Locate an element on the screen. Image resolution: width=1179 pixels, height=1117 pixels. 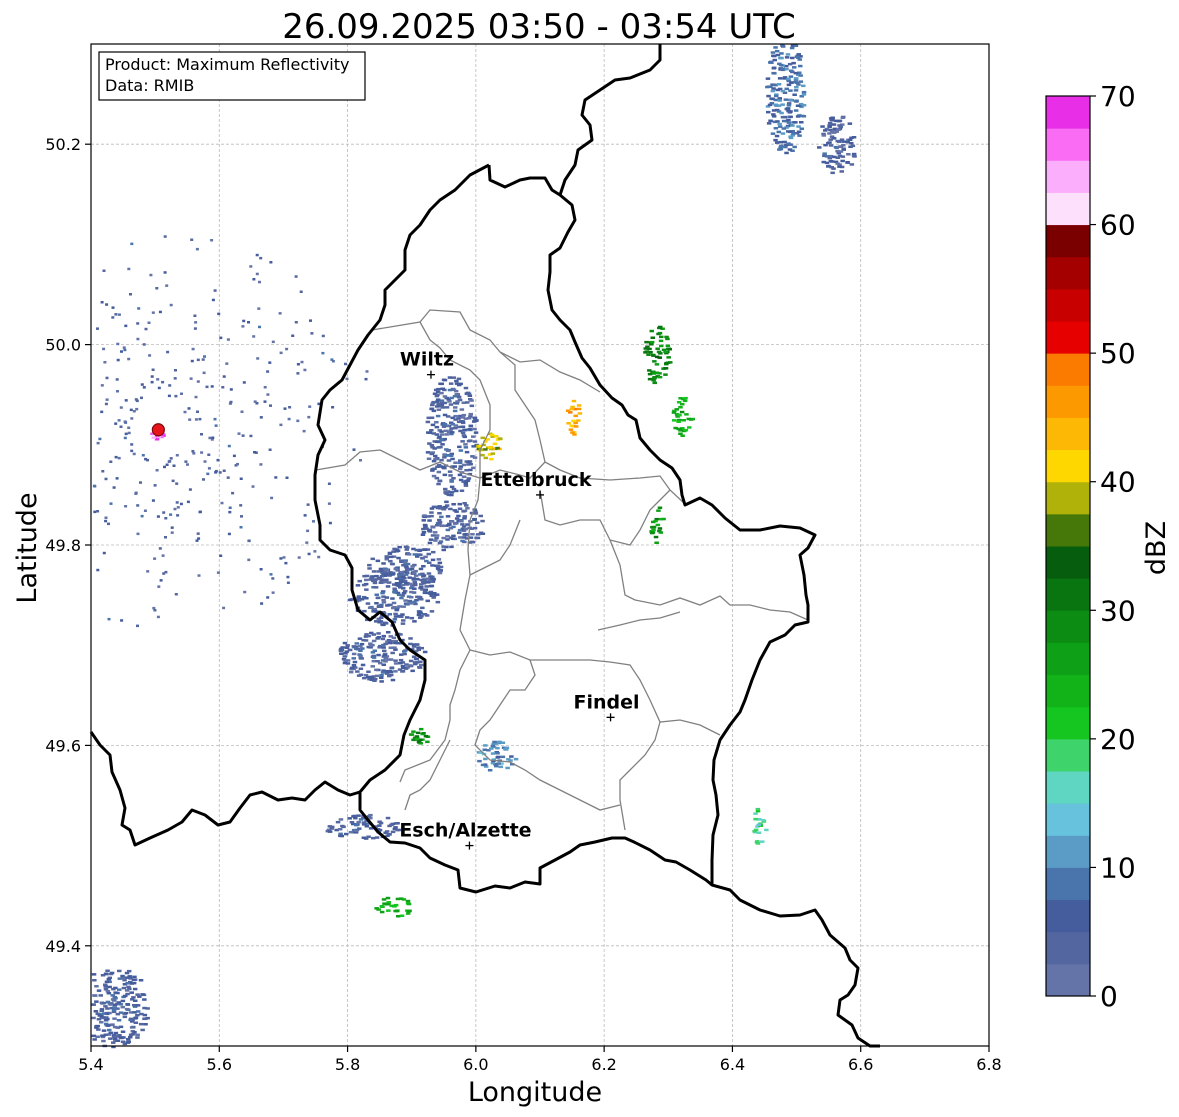
x-tick-label: 6.4 is located at coordinates (732, 1064).